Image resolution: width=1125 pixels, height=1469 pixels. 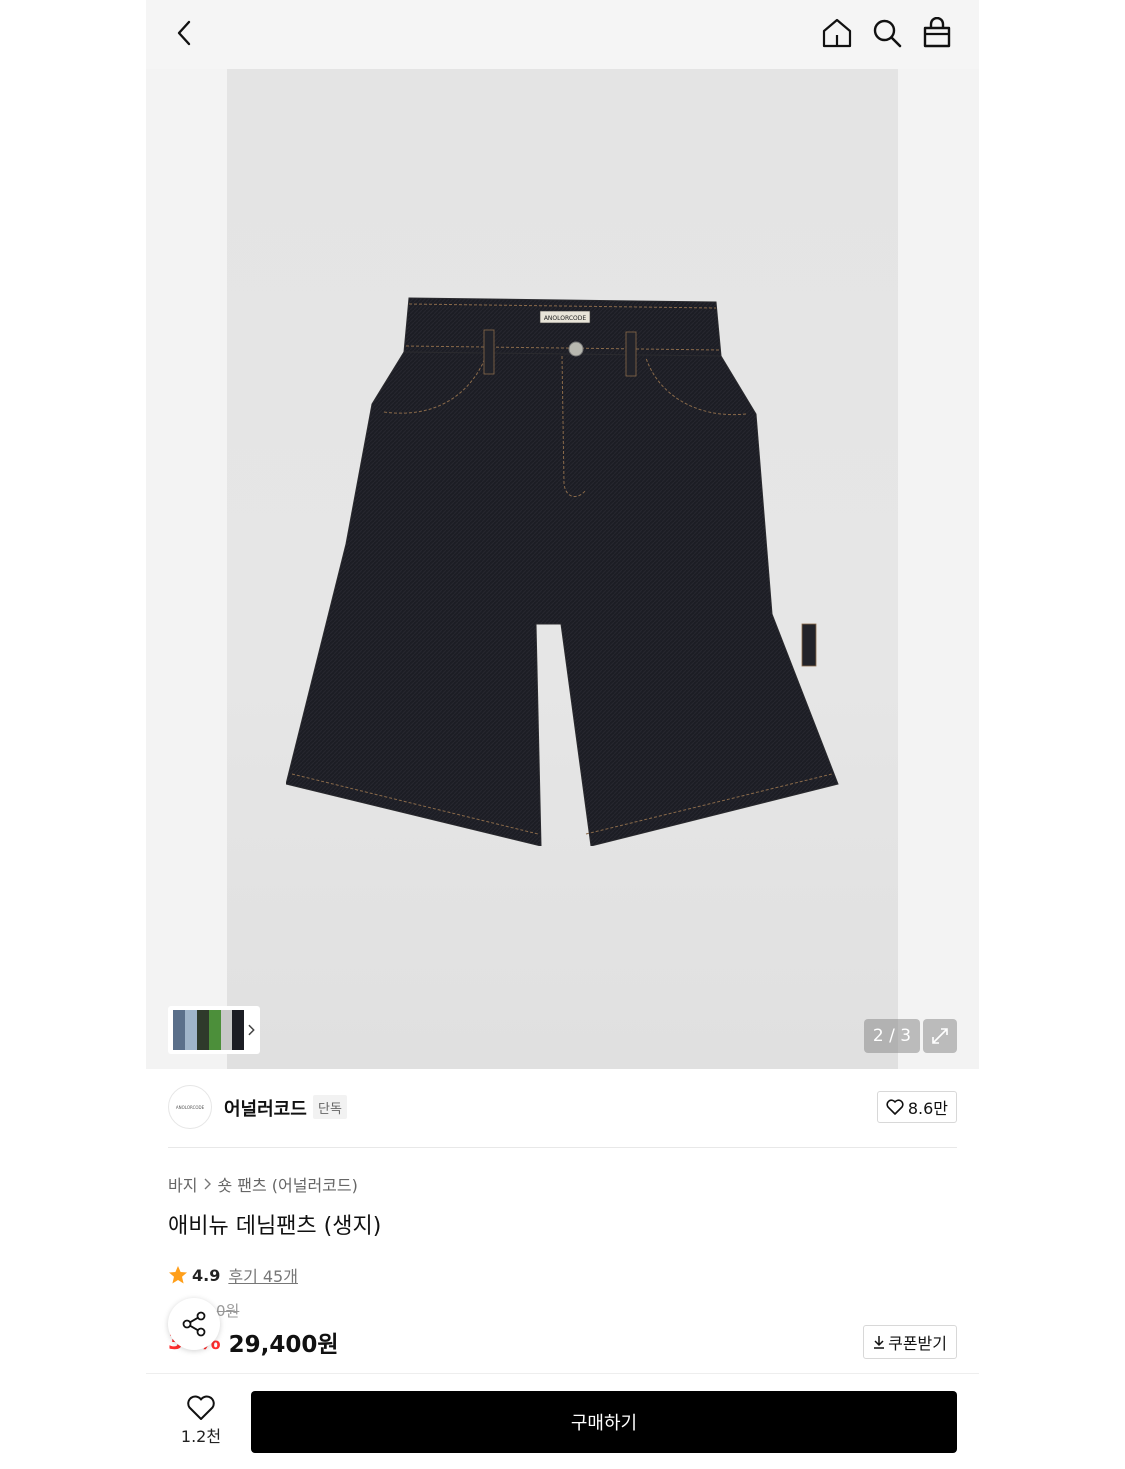 I want to click on expand-button, so click(x=940, y=1036).